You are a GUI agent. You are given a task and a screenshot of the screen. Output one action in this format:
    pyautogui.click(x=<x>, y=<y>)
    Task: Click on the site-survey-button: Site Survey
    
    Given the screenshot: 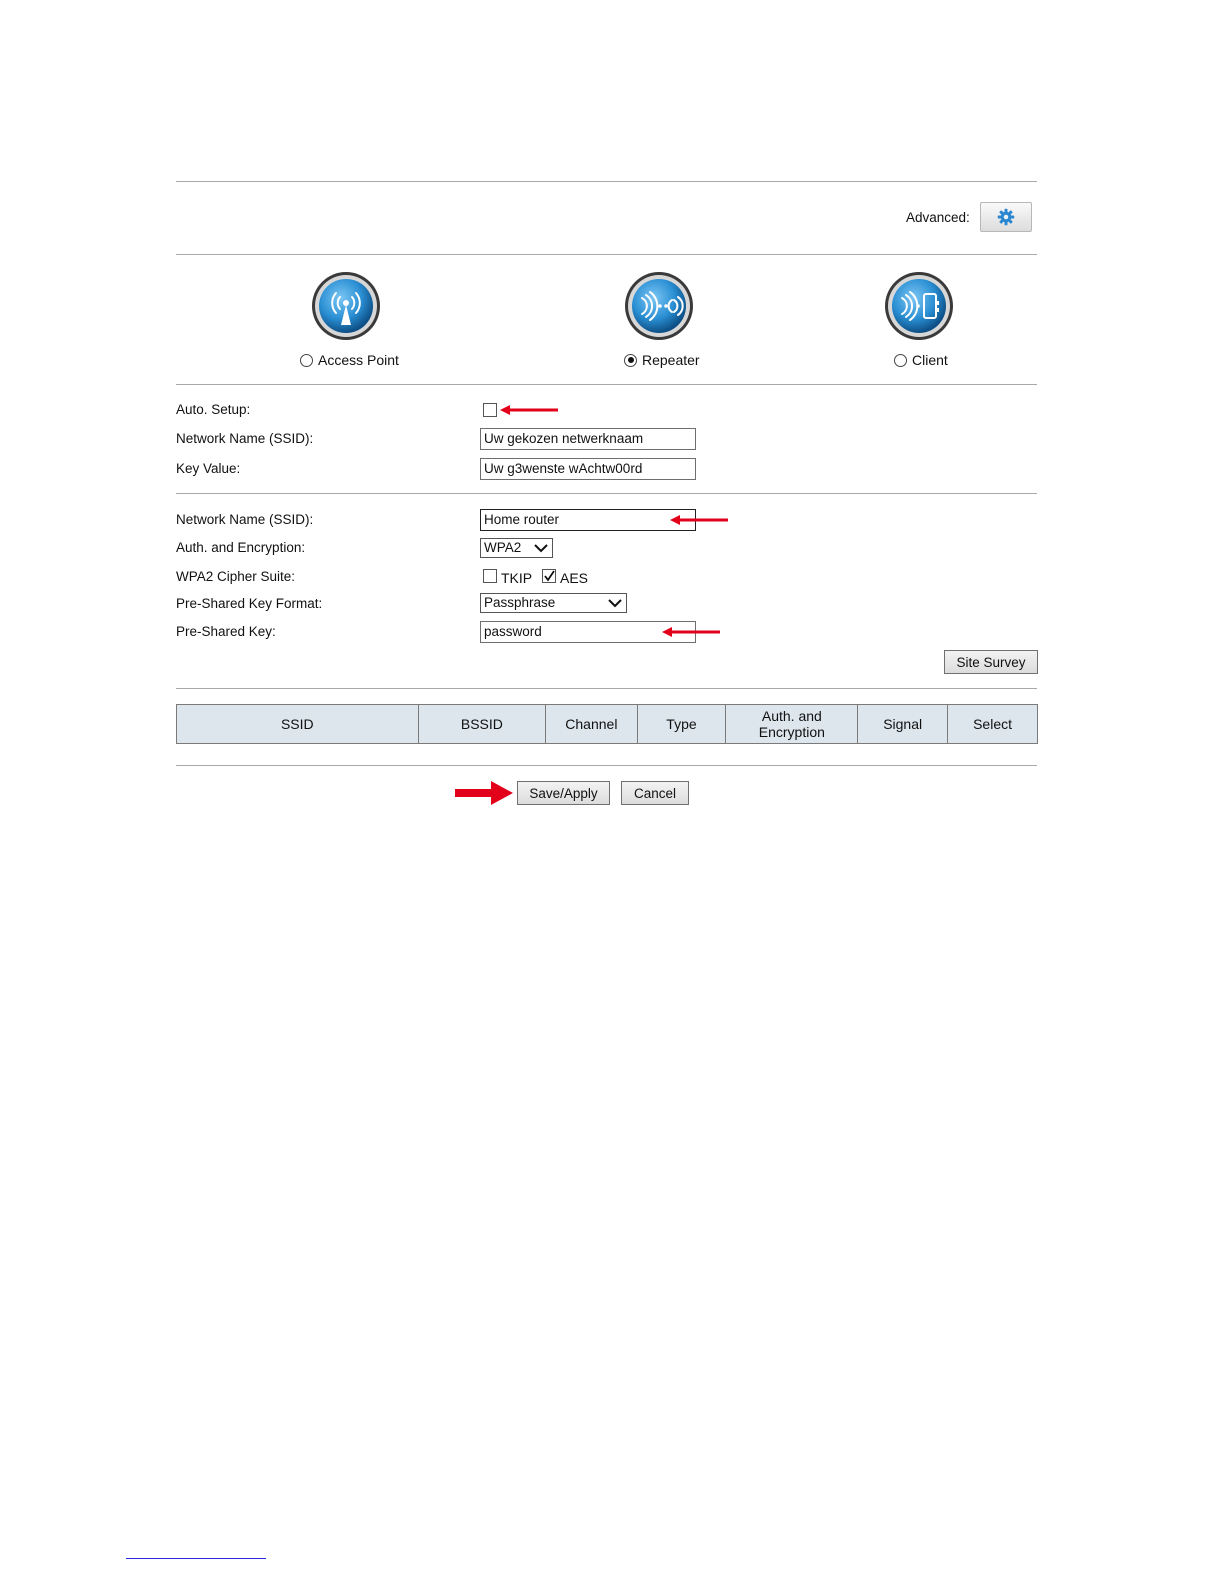 What is the action you would take?
    pyautogui.click(x=991, y=662)
    